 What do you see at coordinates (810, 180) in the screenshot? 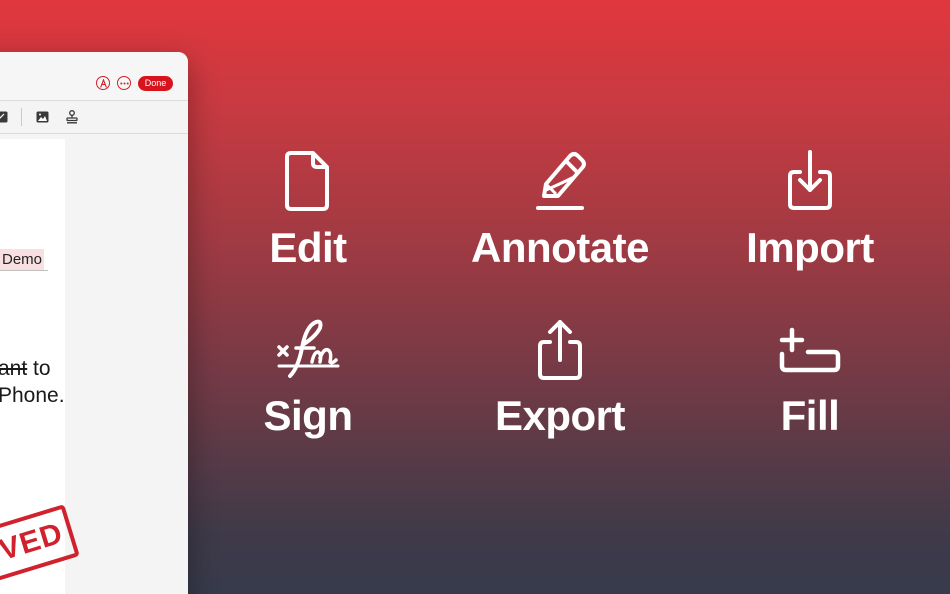
I see `import-icon` at bounding box center [810, 180].